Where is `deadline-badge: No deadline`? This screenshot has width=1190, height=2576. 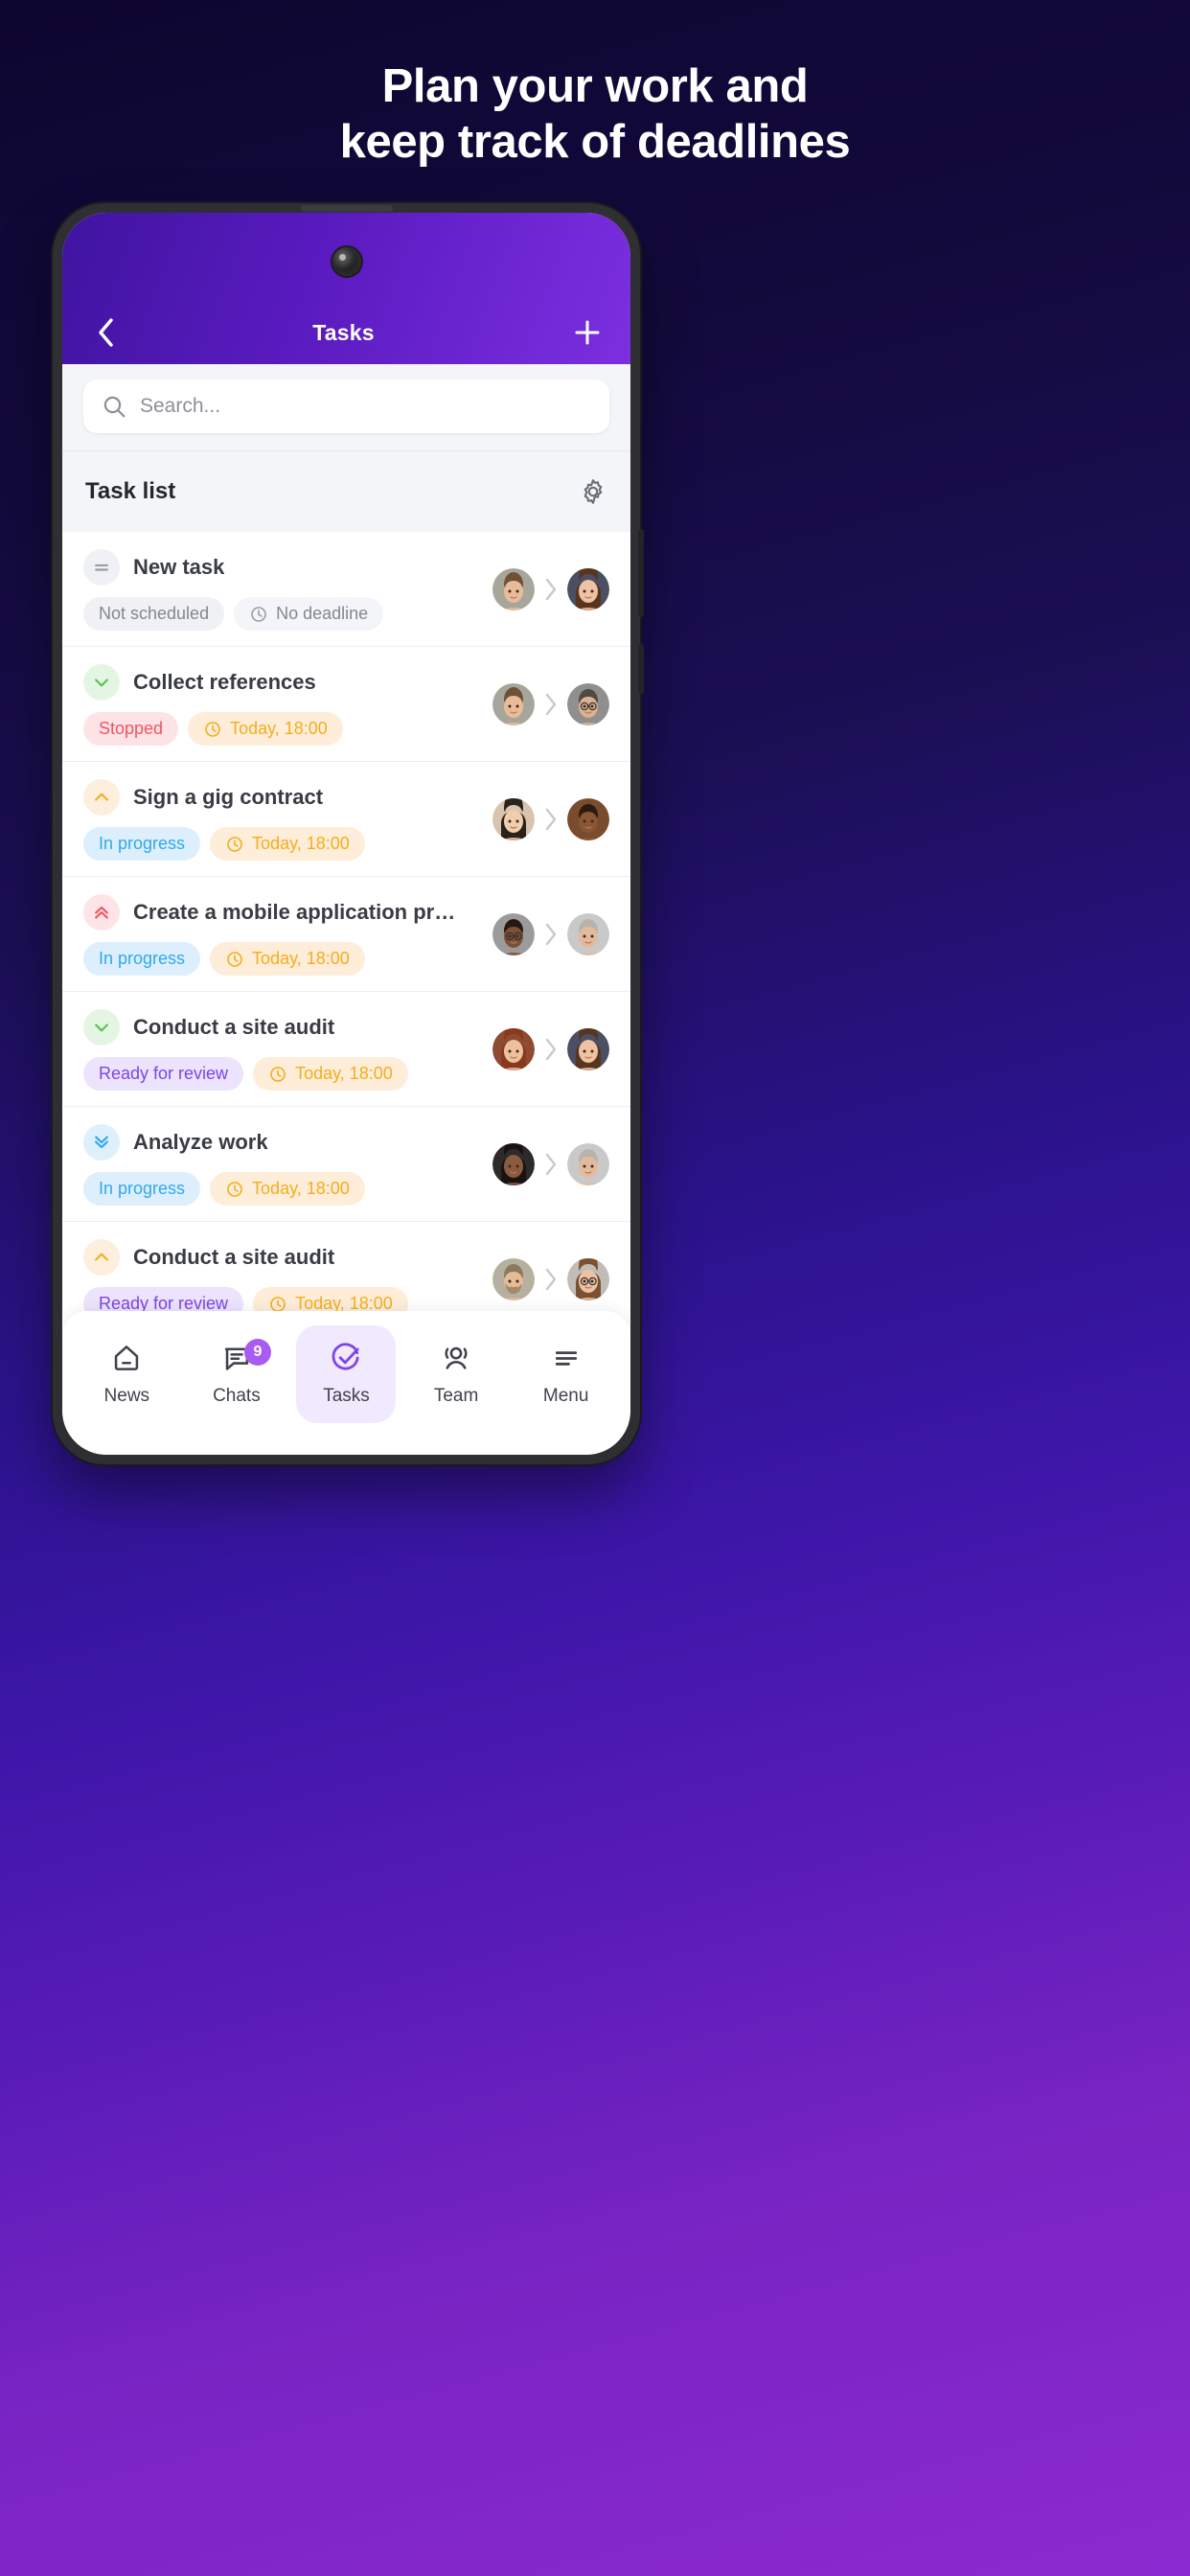
deadline-badge: No deadline is located at coordinates (309, 614).